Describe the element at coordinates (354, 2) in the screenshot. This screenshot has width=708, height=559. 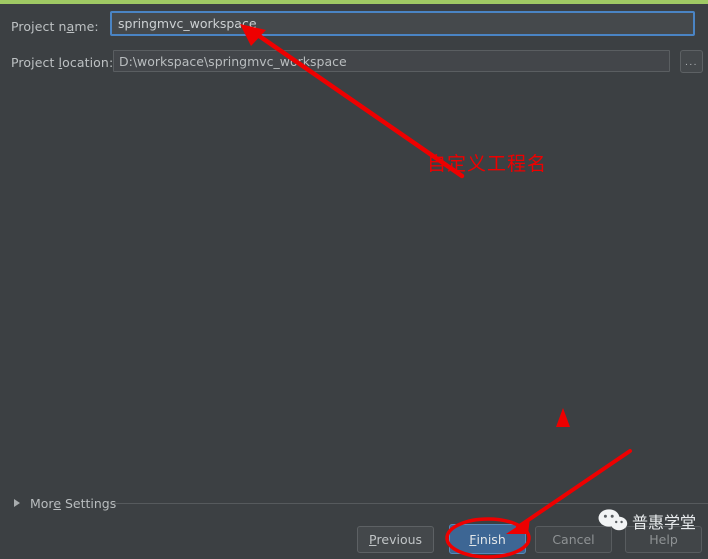
I see `top-accent-bar` at that location.